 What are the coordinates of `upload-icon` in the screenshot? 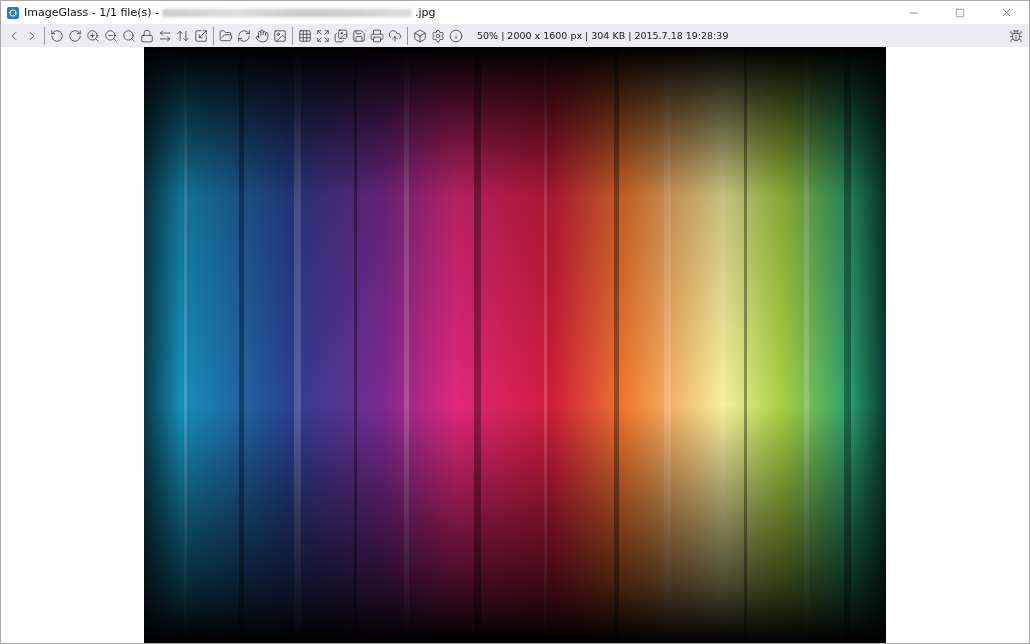 It's located at (395, 35).